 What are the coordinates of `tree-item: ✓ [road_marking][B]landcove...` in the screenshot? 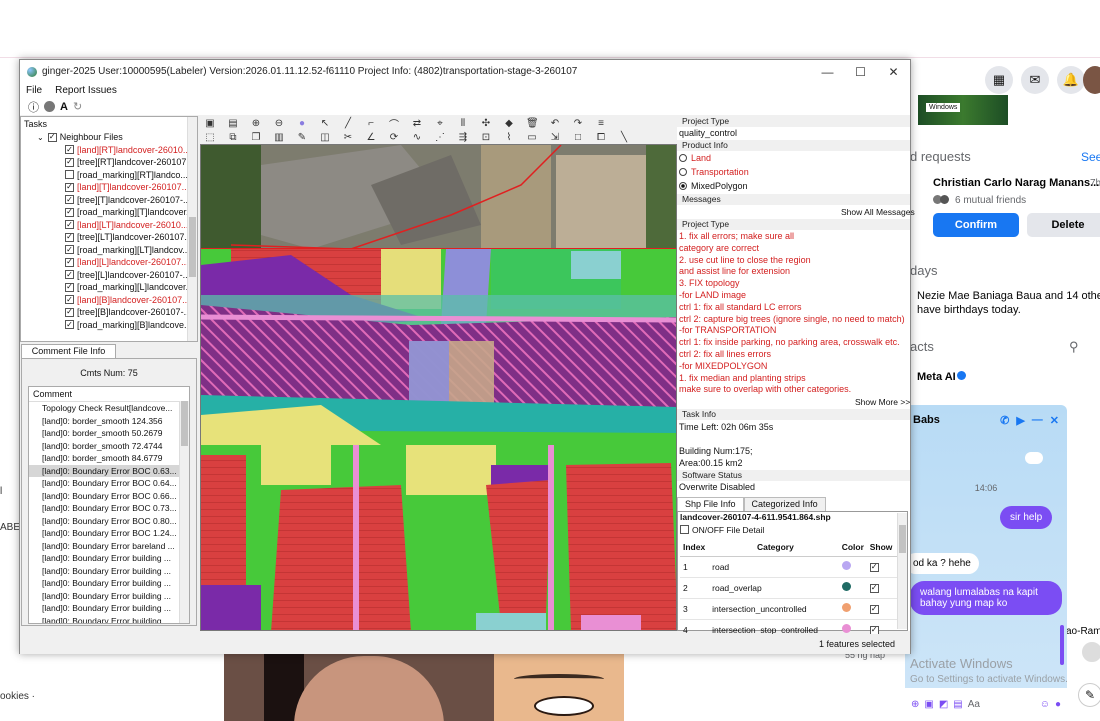 It's located at (109, 325).